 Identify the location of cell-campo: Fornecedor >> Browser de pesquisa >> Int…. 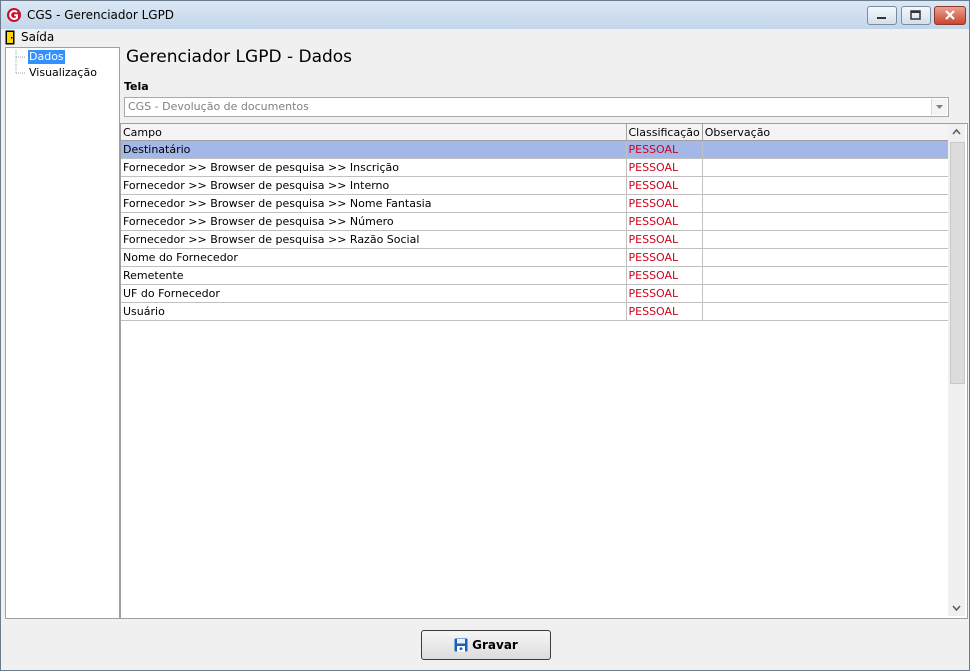
(374, 185).